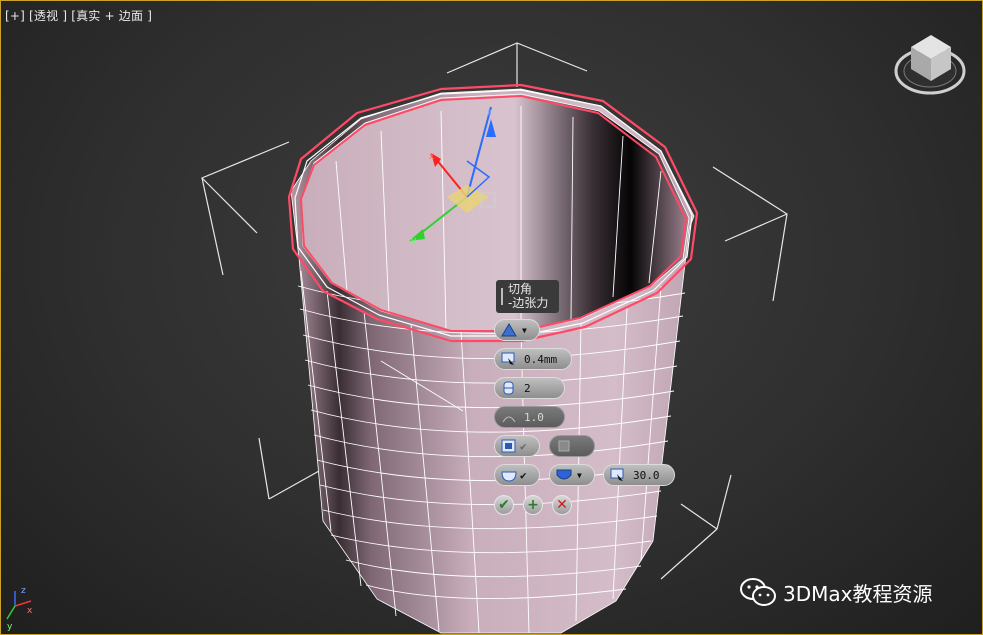 The width and height of the screenshot is (983, 635). I want to click on segments-icon, so click(509, 388).